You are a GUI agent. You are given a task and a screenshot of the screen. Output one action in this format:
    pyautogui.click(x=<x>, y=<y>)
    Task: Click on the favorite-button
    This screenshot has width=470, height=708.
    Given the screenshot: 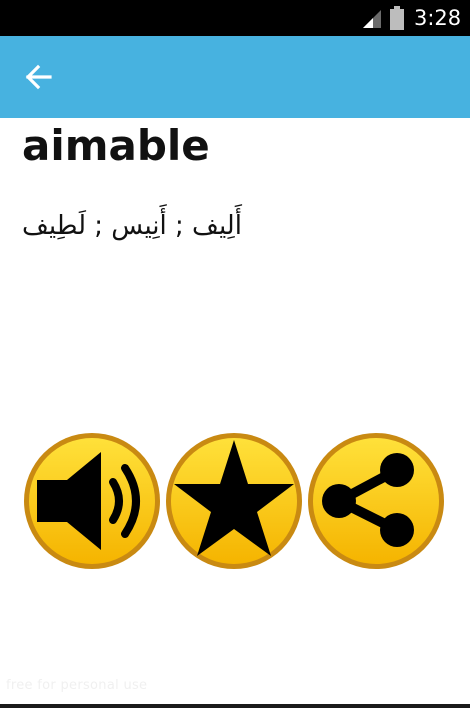 What is the action you would take?
    pyautogui.click(x=234, y=501)
    